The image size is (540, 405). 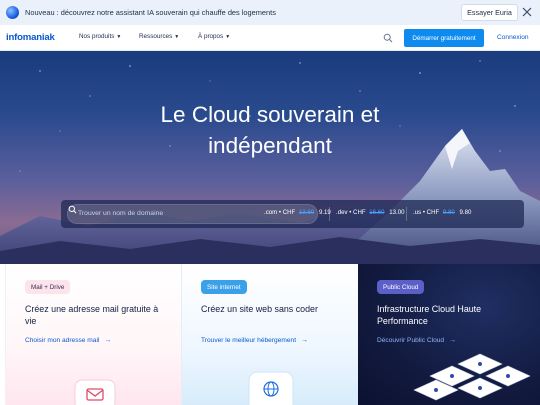 What do you see at coordinates (429, 315) in the screenshot?
I see `card-title: Infrastructure Cloud Haute Performance` at bounding box center [429, 315].